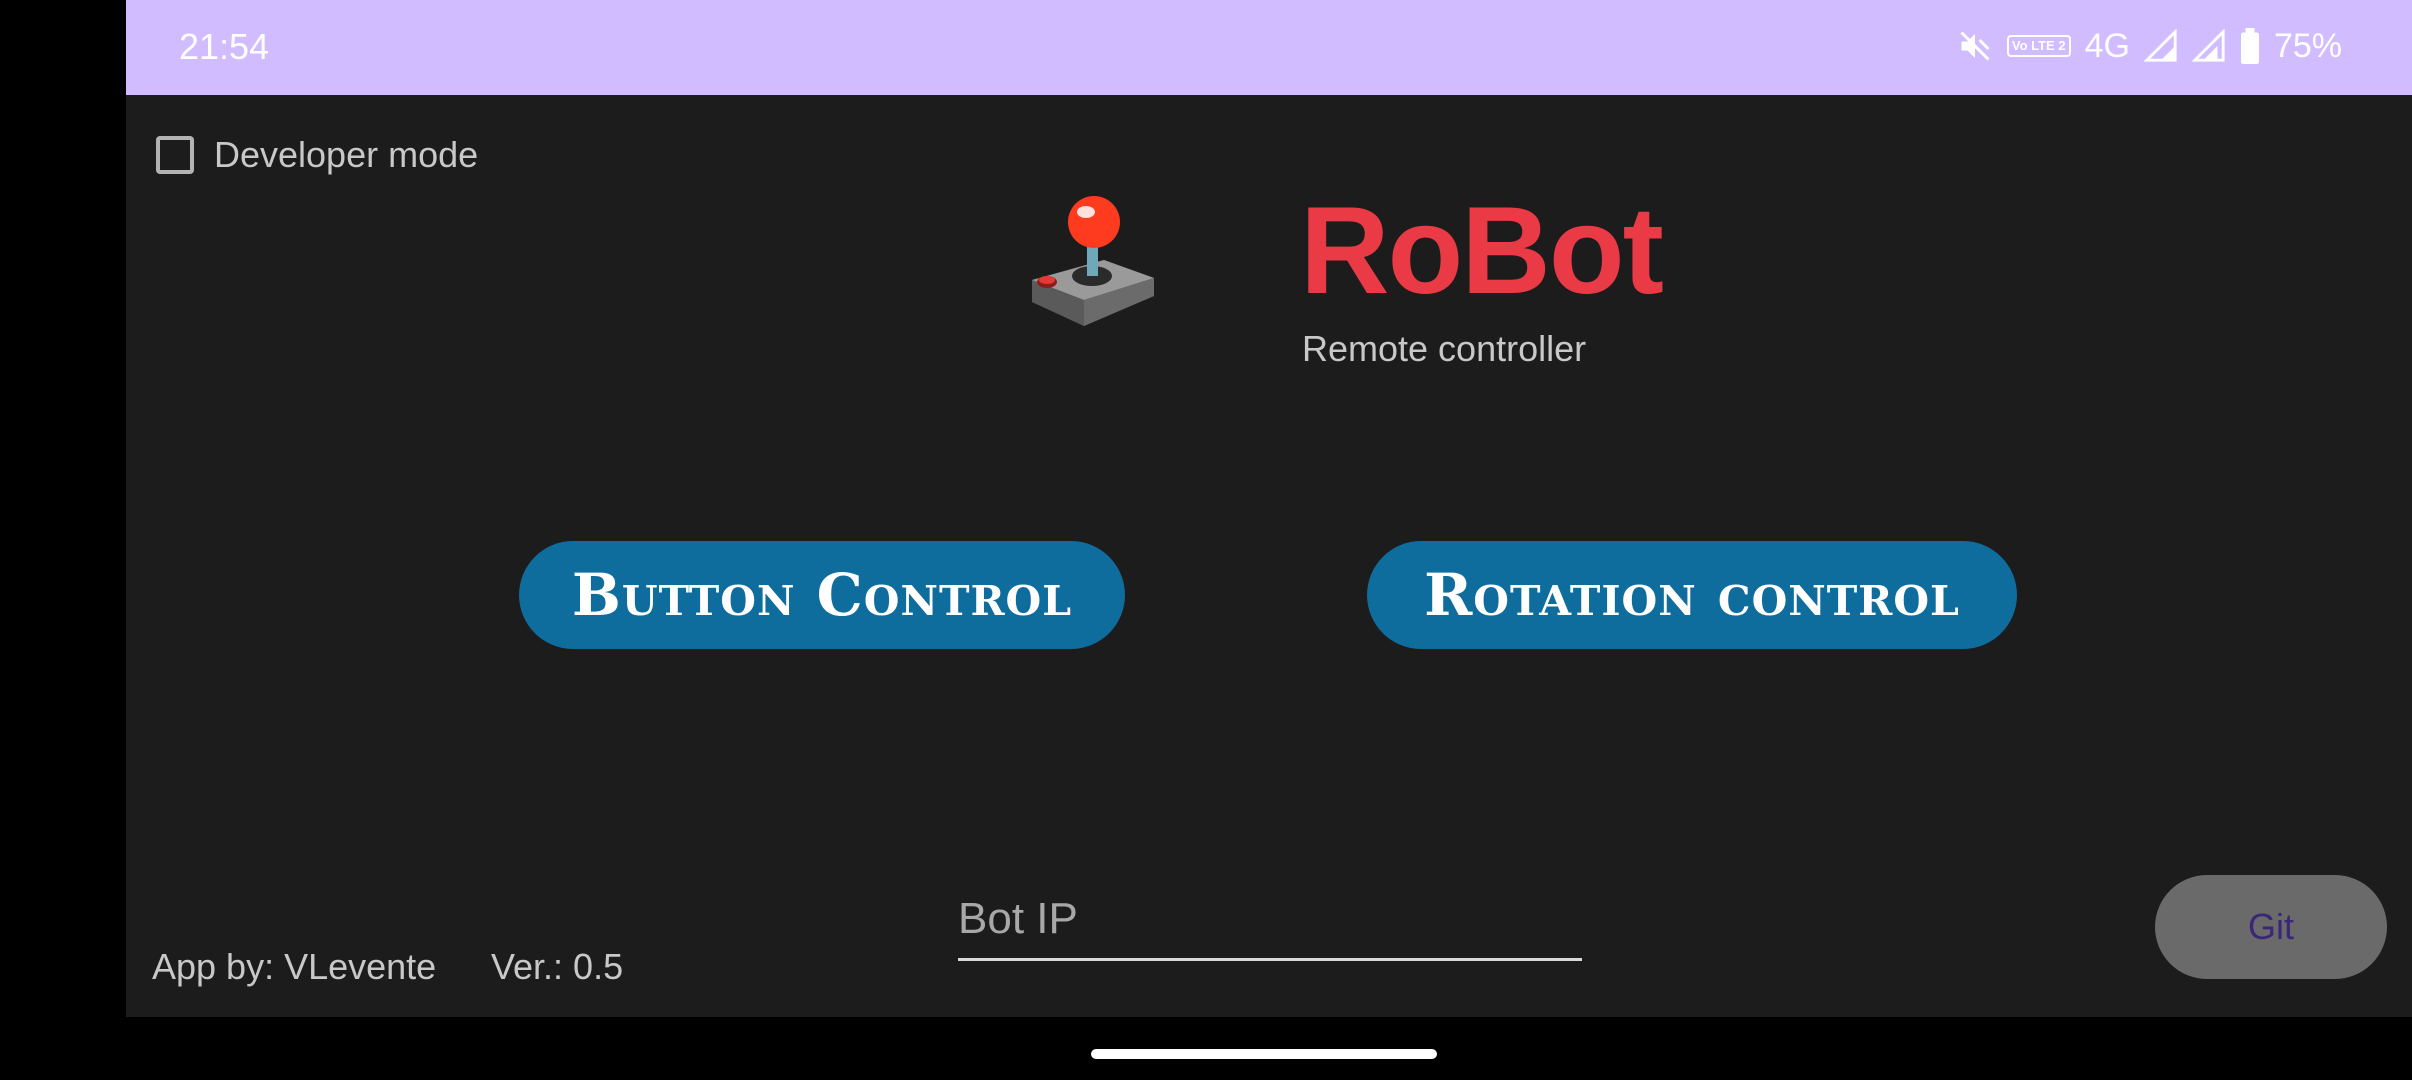 The image size is (2412, 1080). I want to click on bot-ip-input, so click(1270, 919).